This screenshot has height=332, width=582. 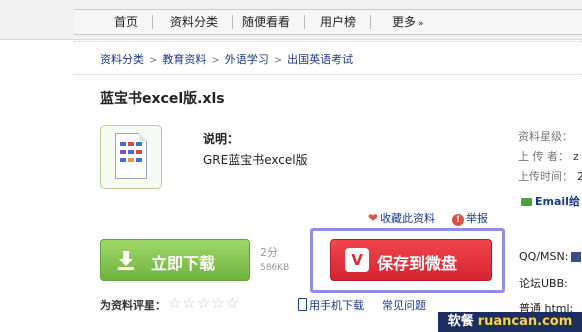 I want to click on rating-info-label: 资料星级：, so click(x=545, y=136).